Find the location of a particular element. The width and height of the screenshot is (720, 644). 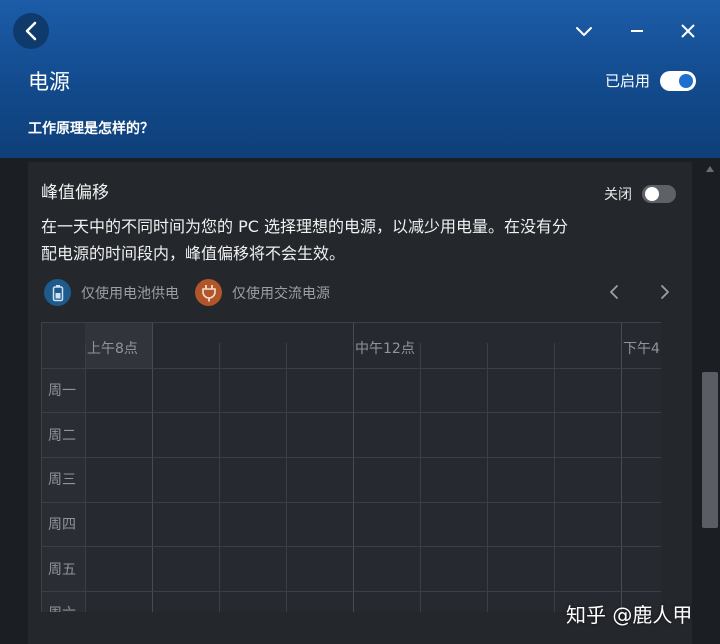

battery-icon is located at coordinates (57, 292).